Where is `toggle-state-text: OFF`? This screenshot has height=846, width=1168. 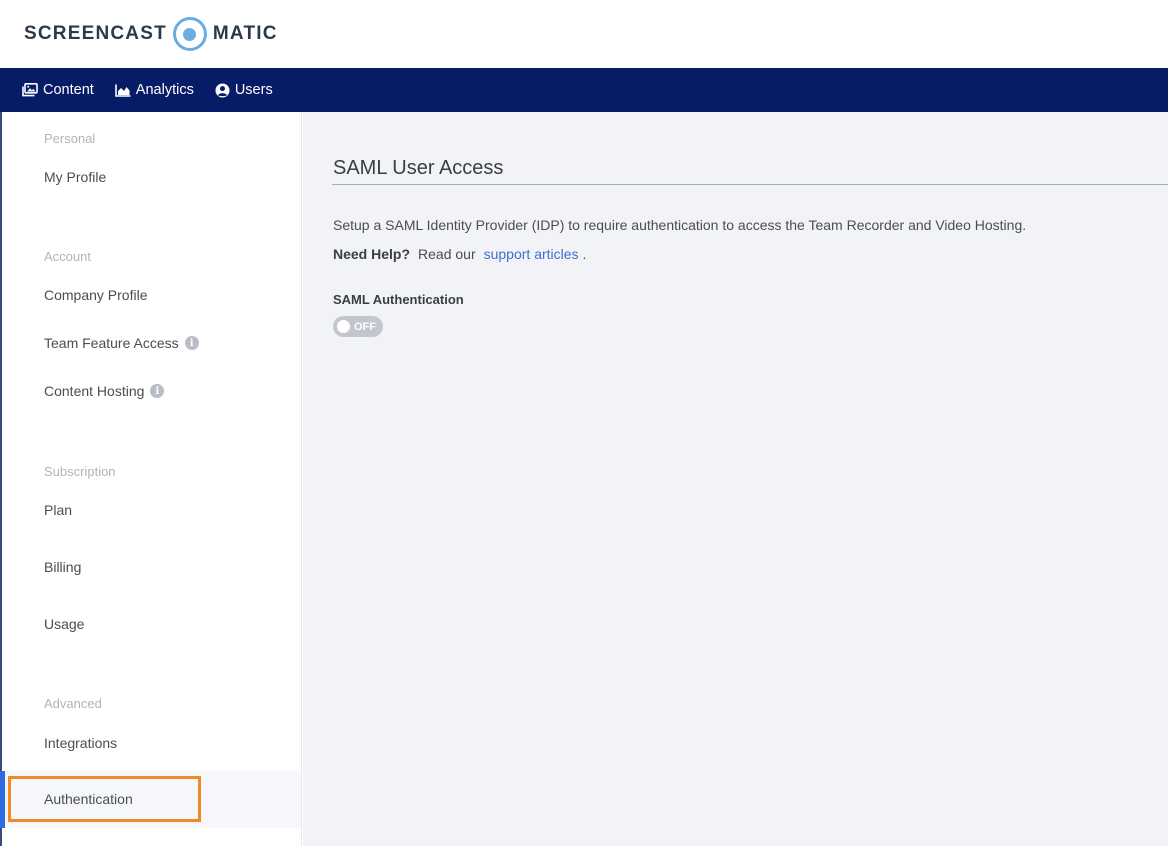 toggle-state-text: OFF is located at coordinates (365, 326).